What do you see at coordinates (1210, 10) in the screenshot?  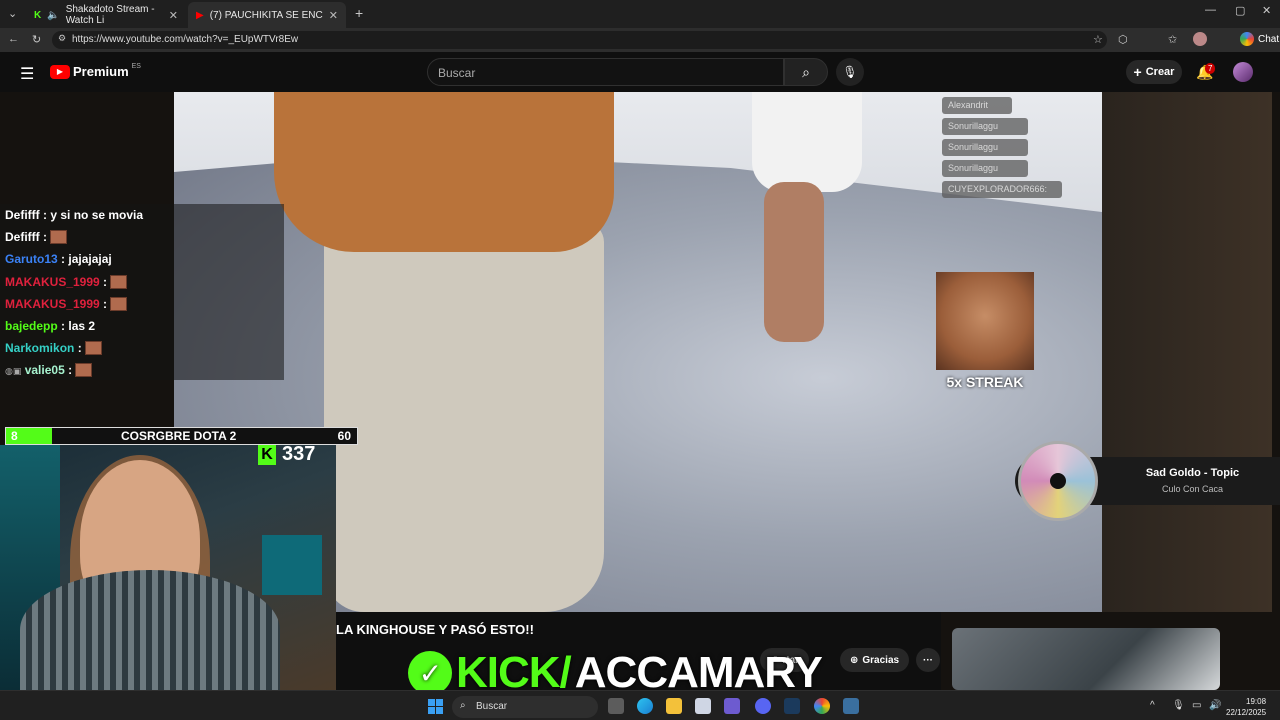 I see `minimize-icon: —` at bounding box center [1210, 10].